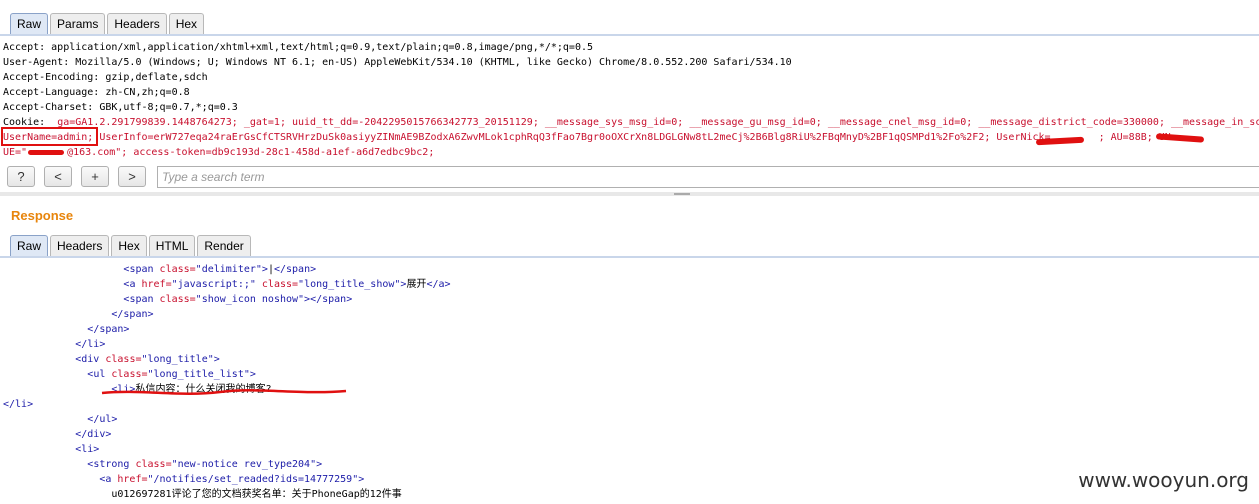 The image size is (1259, 504). Describe the element at coordinates (129, 245) in the screenshot. I see `response-tab-hex: Hex` at that location.